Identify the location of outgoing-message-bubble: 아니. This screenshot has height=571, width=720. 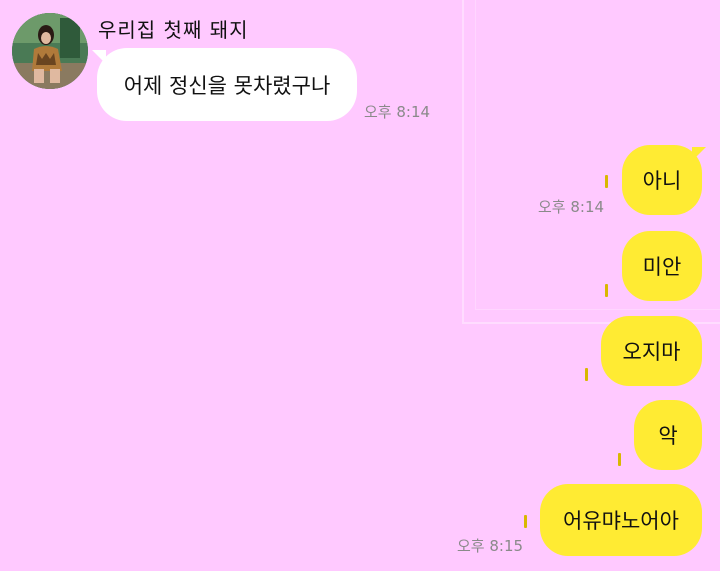
(662, 180).